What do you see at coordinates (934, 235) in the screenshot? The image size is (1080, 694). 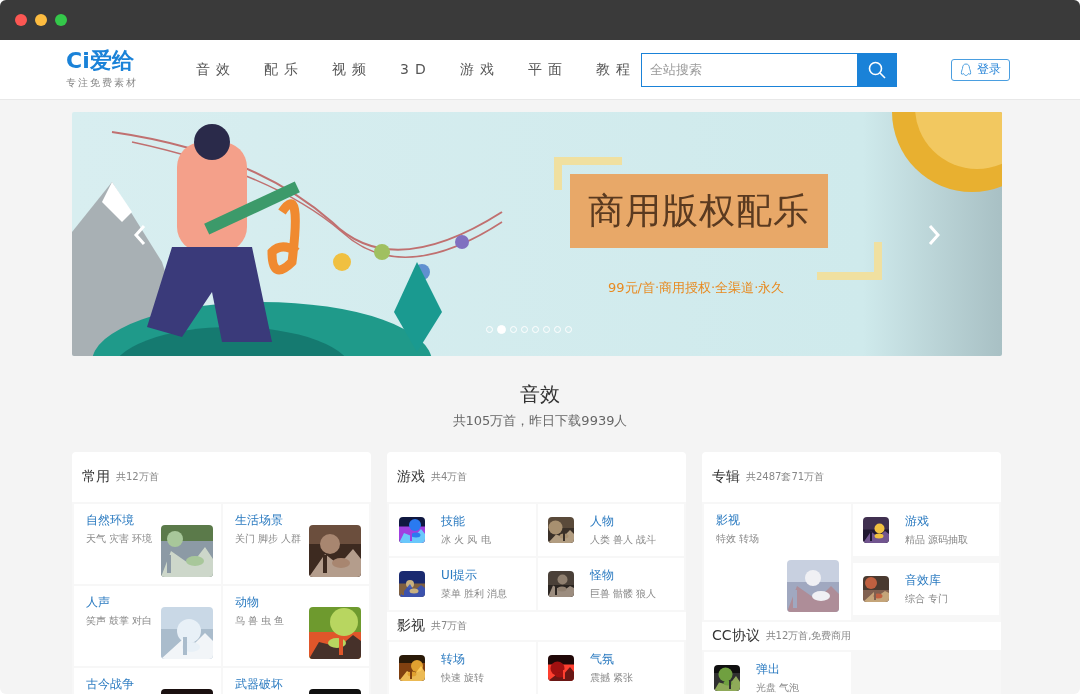 I see `chevron-right-icon` at bounding box center [934, 235].